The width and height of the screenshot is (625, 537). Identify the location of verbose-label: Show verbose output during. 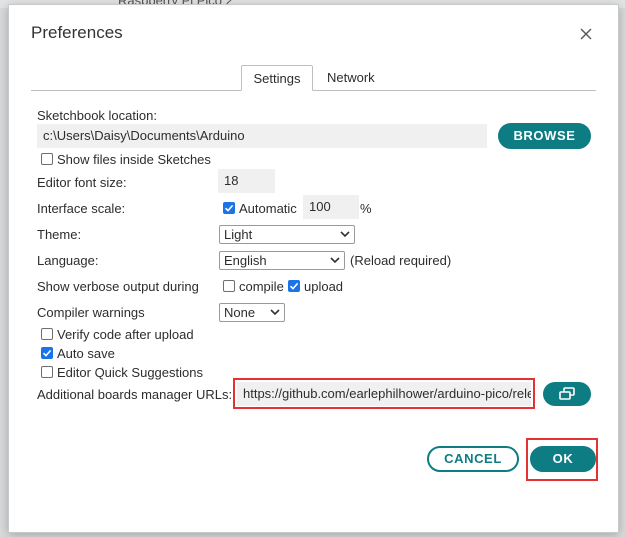
(118, 286).